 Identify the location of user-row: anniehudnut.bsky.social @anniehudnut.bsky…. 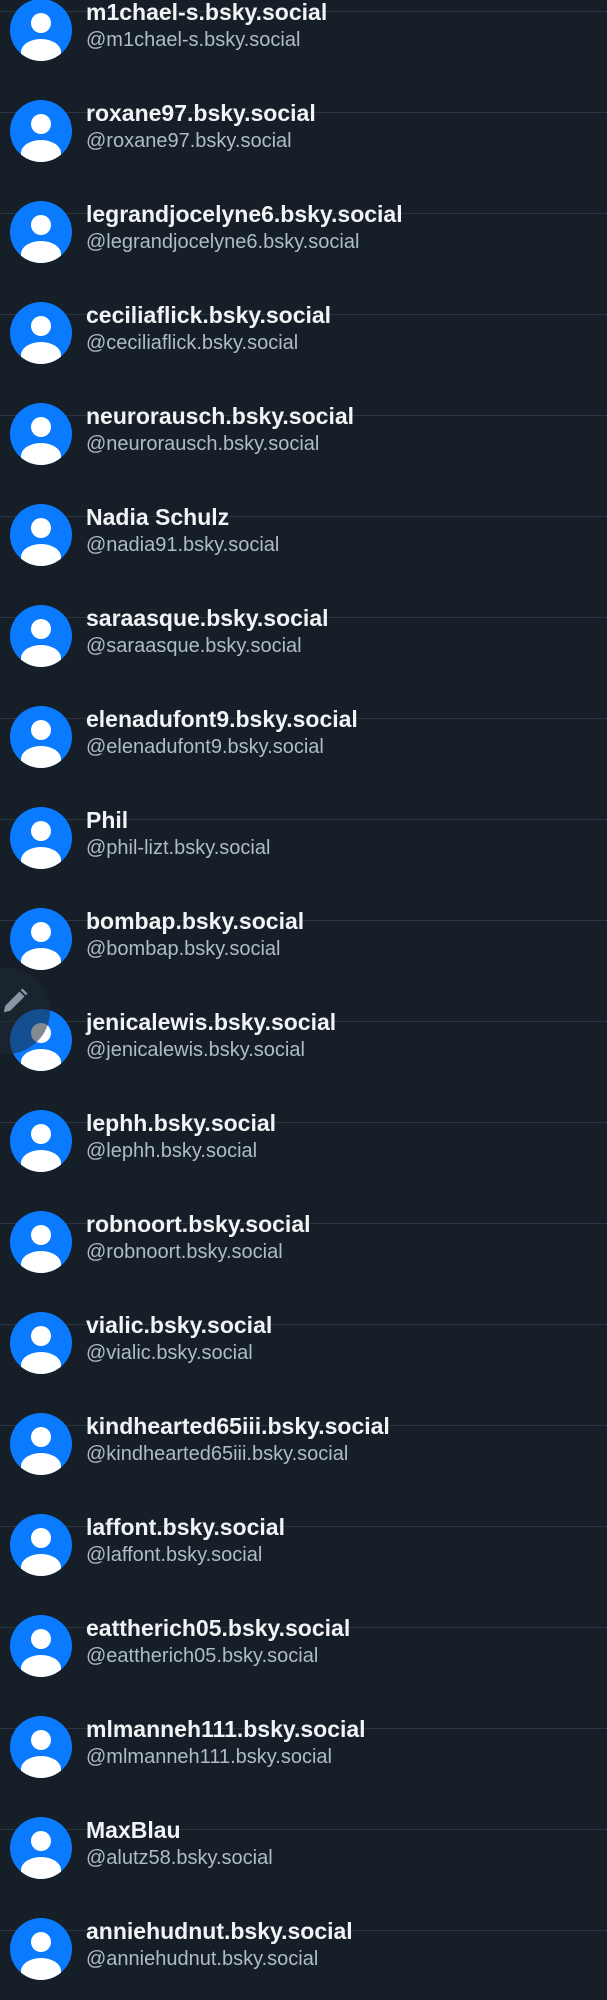
(303, 1905).